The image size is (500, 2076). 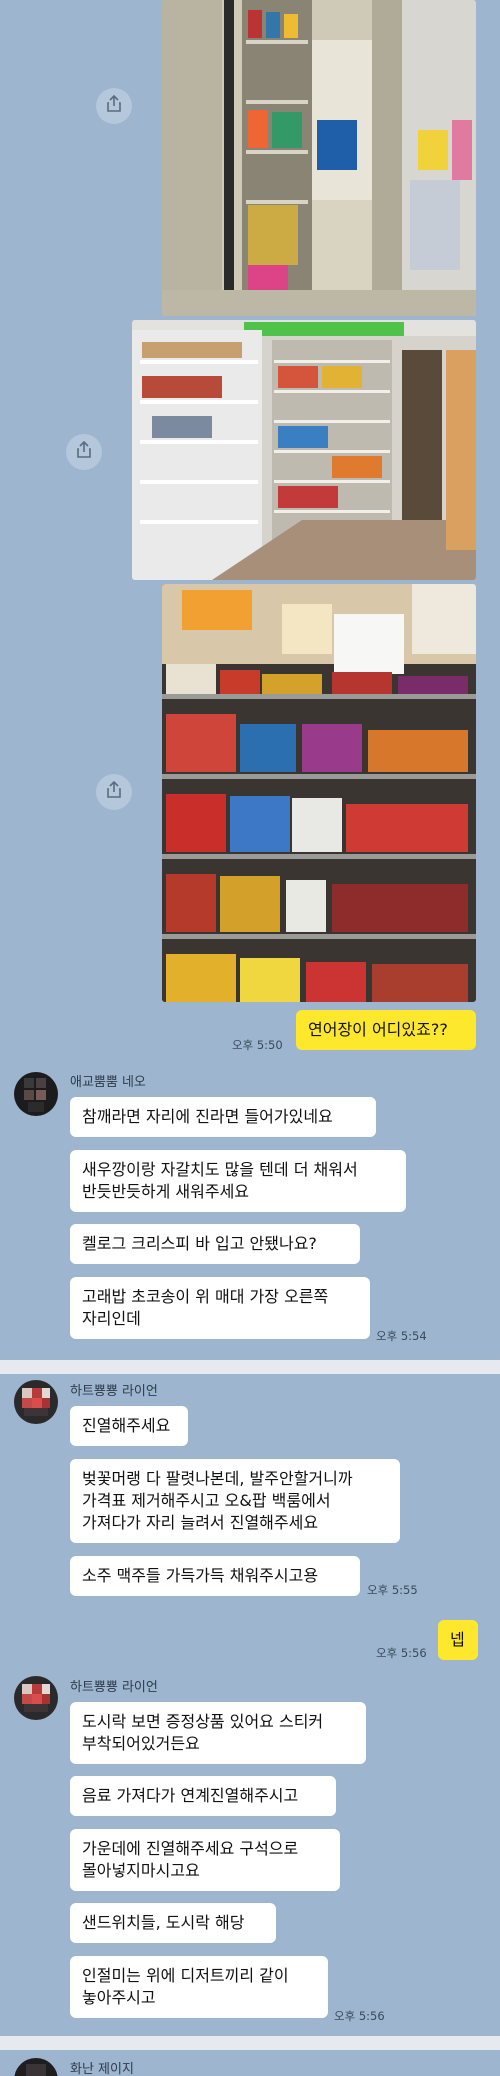 What do you see at coordinates (257, 1045) in the screenshot?
I see `message-time: 오후 5:50` at bounding box center [257, 1045].